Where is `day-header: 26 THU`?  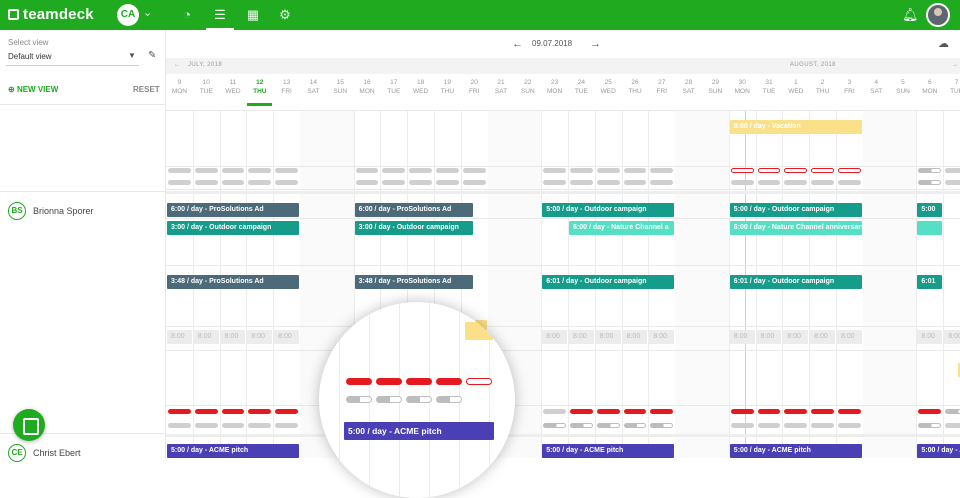
day-header: 26 THU is located at coordinates (635, 87).